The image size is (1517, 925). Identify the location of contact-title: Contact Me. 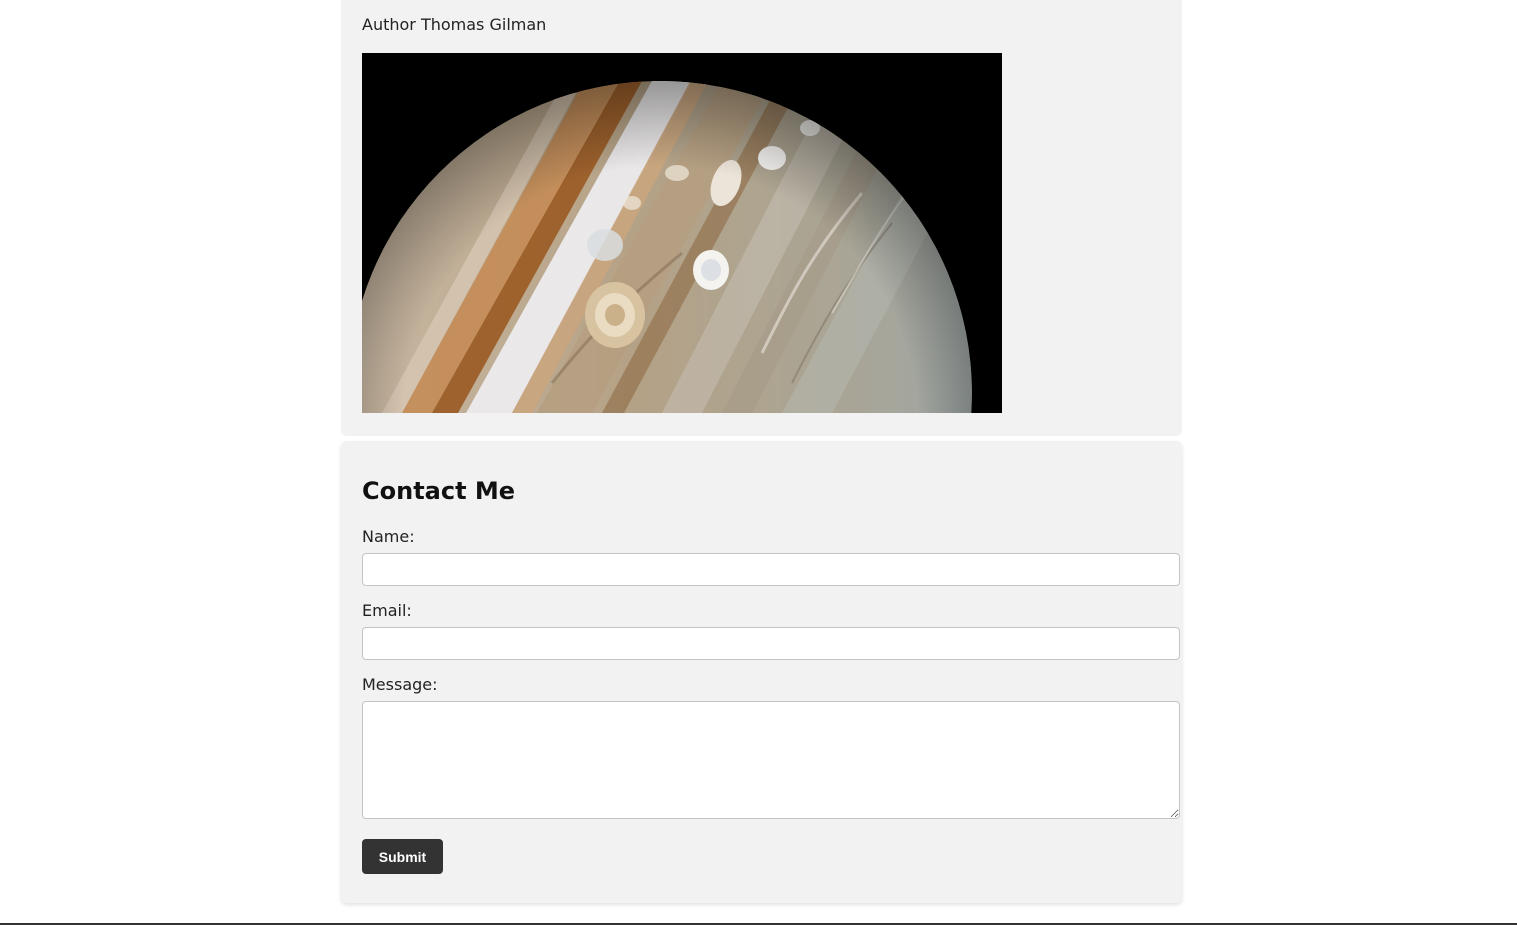
(439, 491).